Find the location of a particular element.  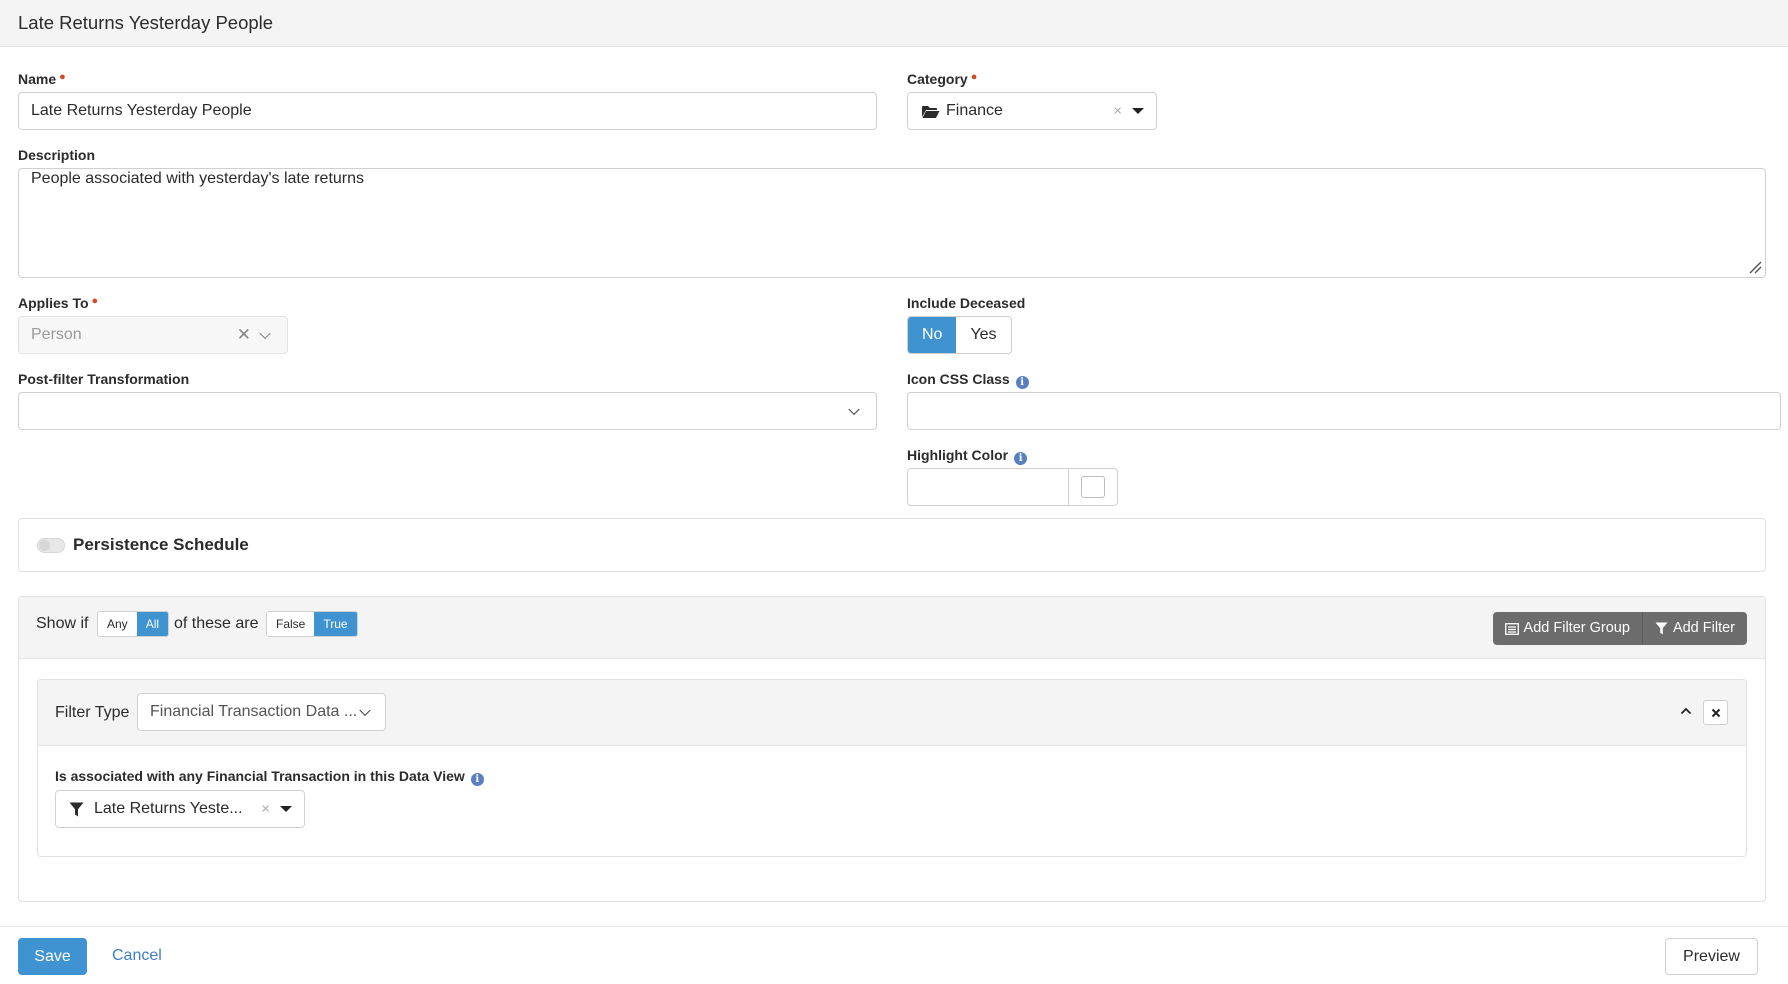

applies-to-label: Applies To ● is located at coordinates (58, 303).